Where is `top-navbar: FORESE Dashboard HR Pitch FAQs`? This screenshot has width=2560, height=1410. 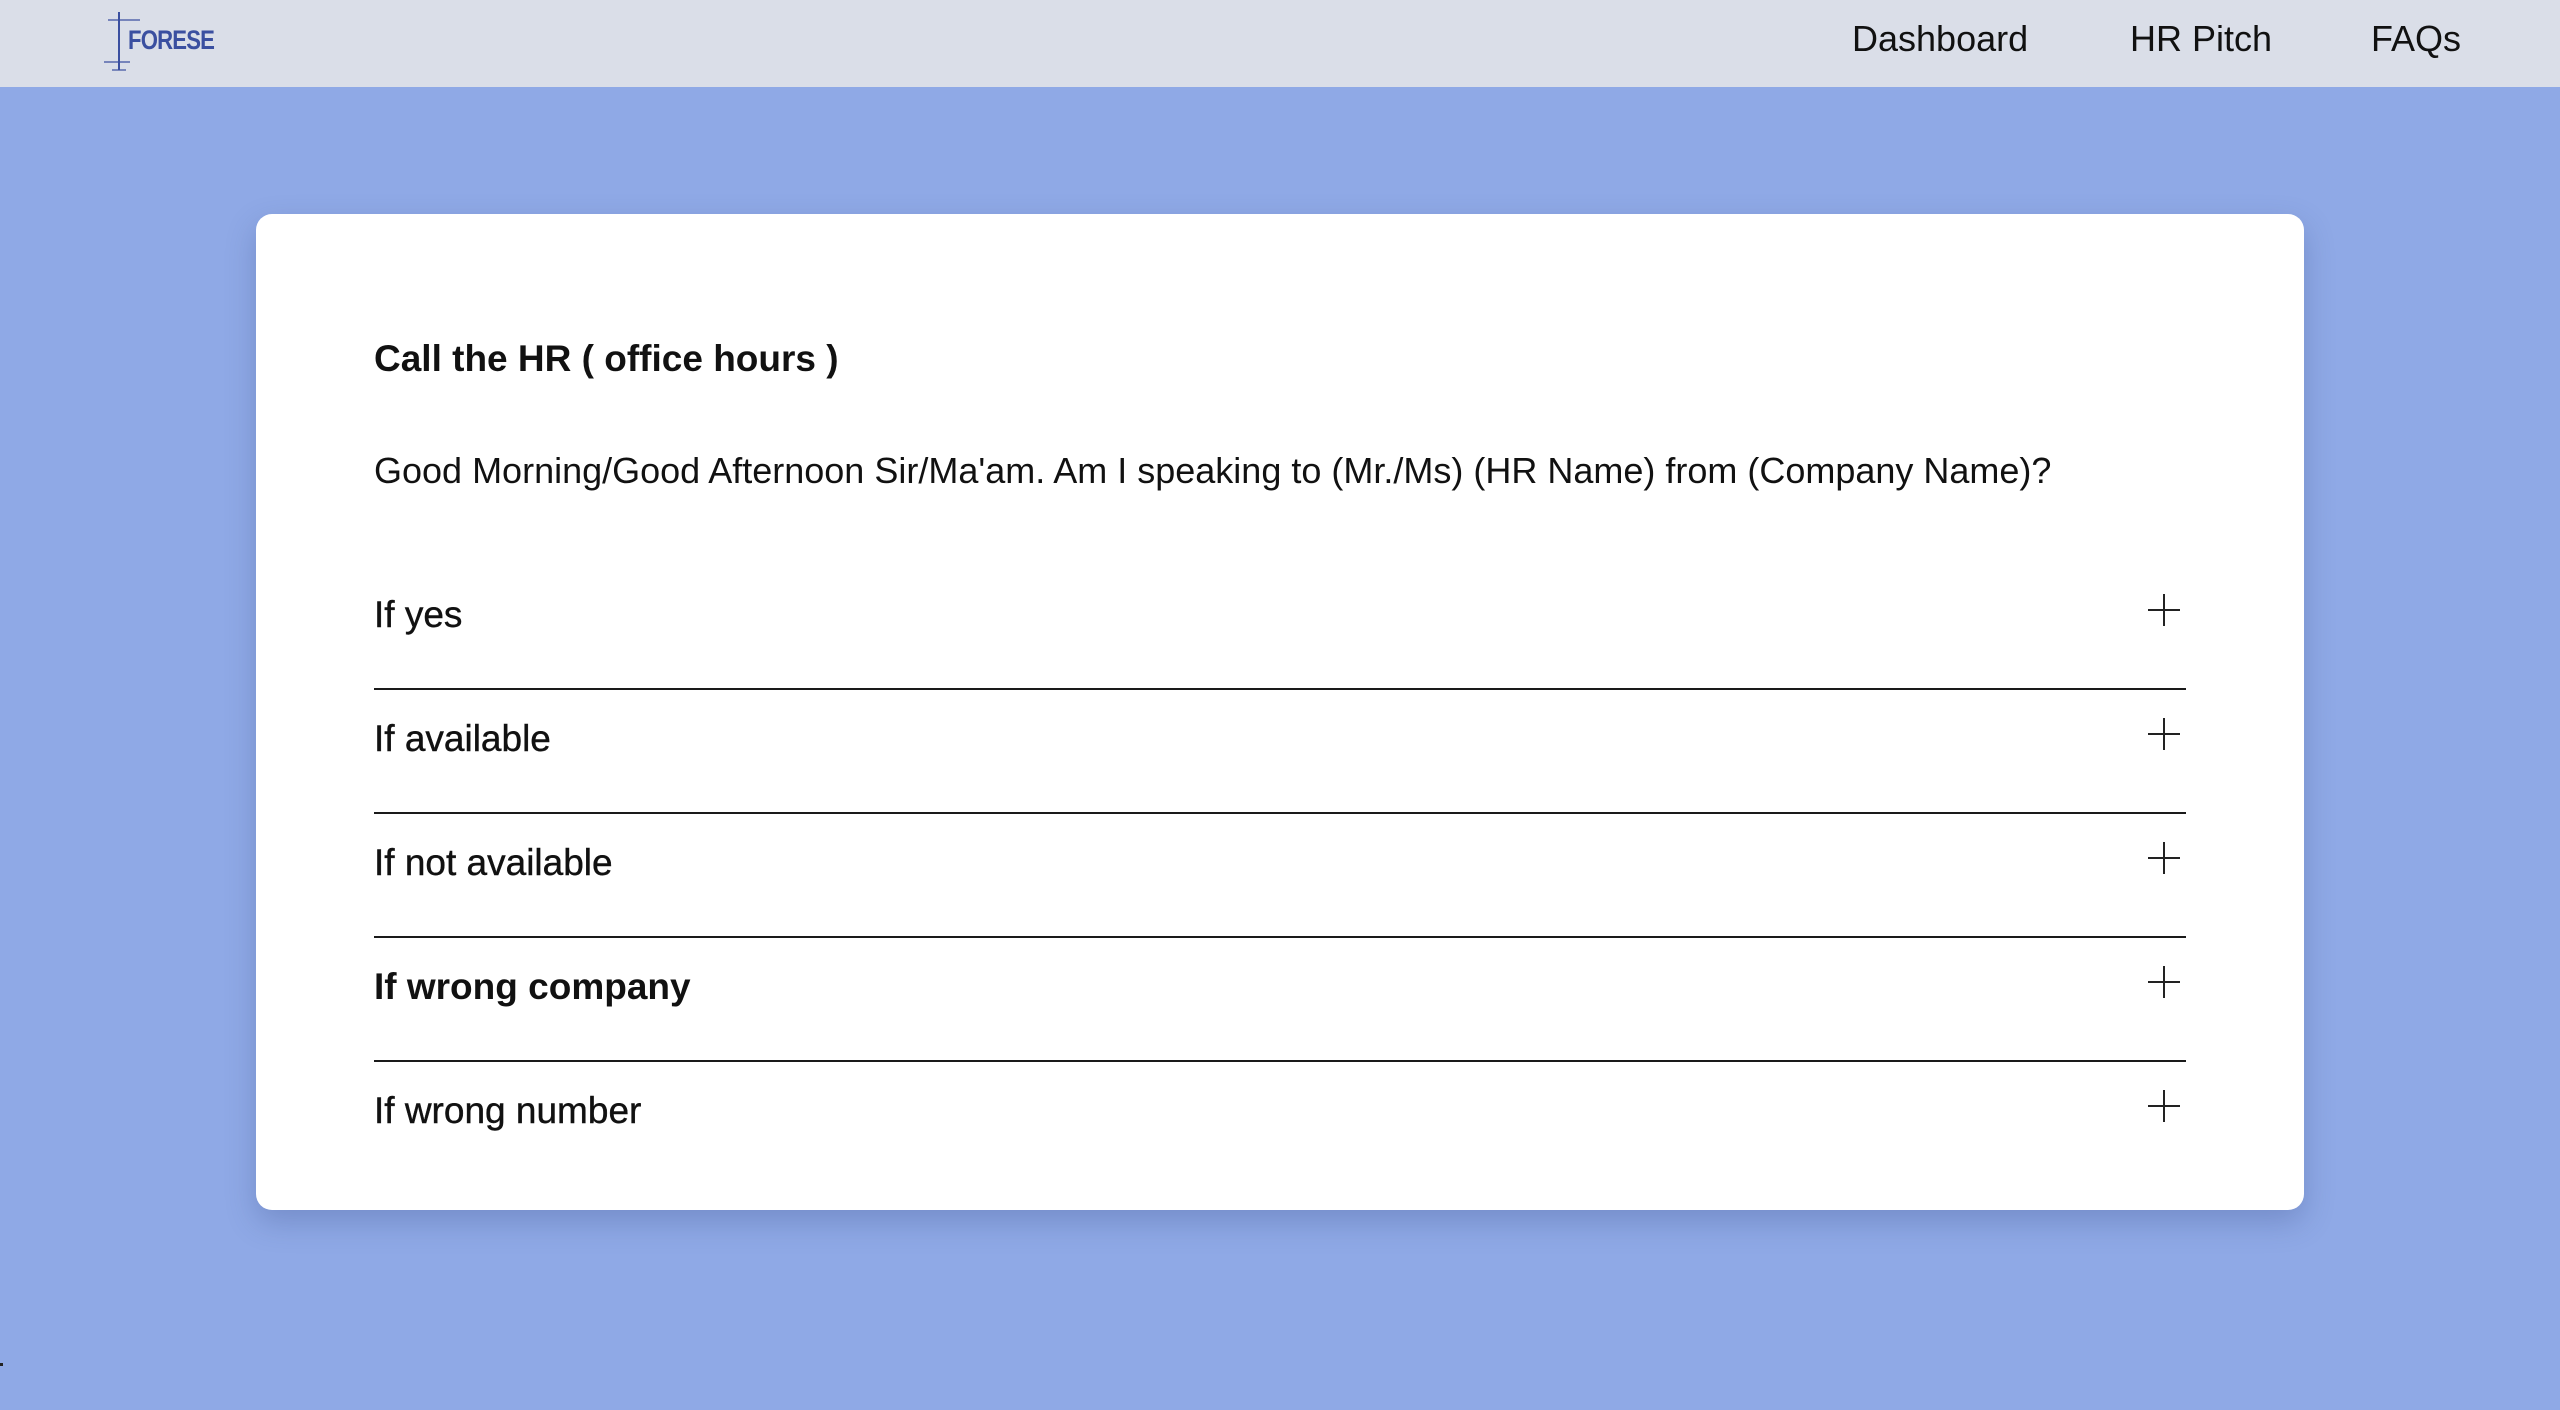 top-navbar: FORESE Dashboard HR Pitch FAQs is located at coordinates (1280, 43).